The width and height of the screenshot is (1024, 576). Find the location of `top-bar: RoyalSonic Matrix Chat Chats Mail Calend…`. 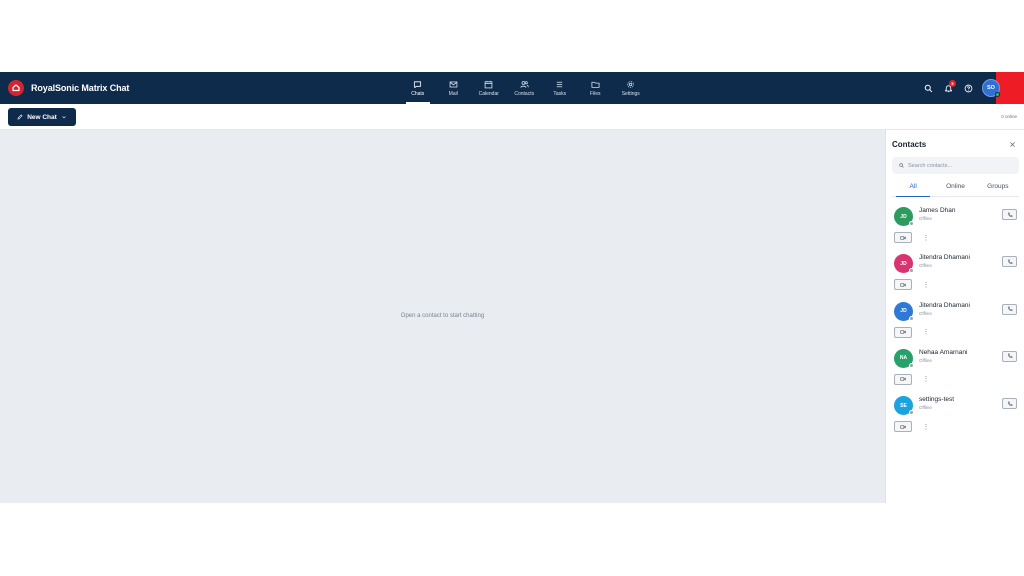

top-bar: RoyalSonic Matrix Chat Chats Mail Calend… is located at coordinates (512, 88).